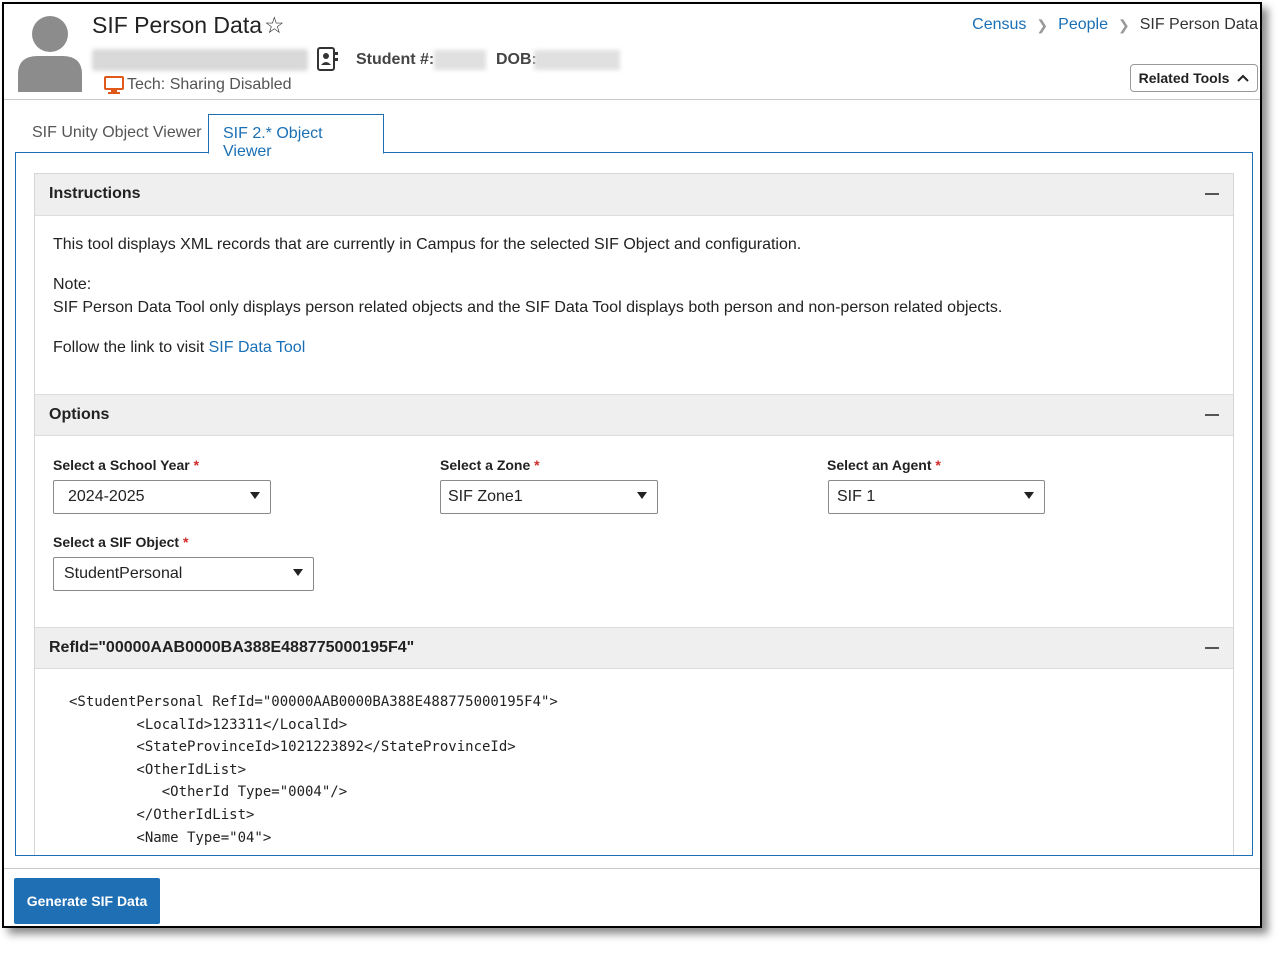  Describe the element at coordinates (516, 59) in the screenshot. I see `dob-label: DOB:` at that location.